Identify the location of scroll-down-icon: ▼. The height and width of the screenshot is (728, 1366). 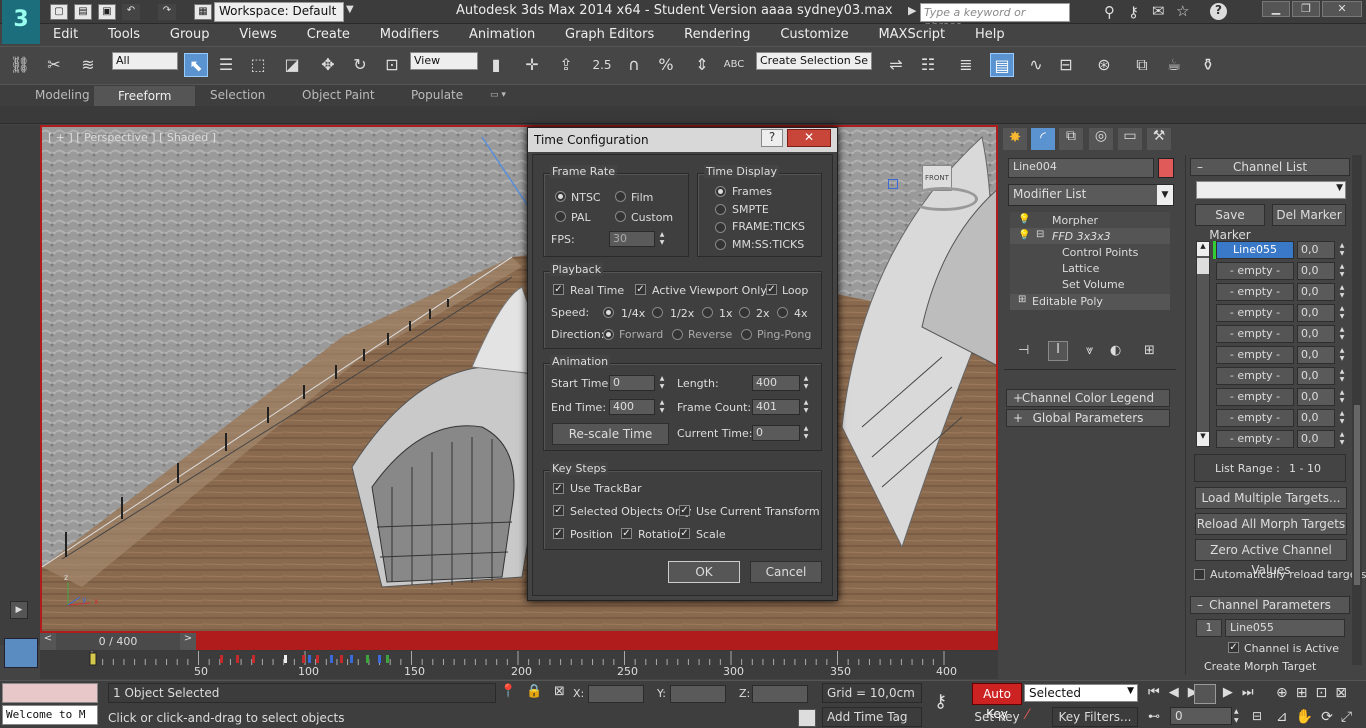
(1203, 439).